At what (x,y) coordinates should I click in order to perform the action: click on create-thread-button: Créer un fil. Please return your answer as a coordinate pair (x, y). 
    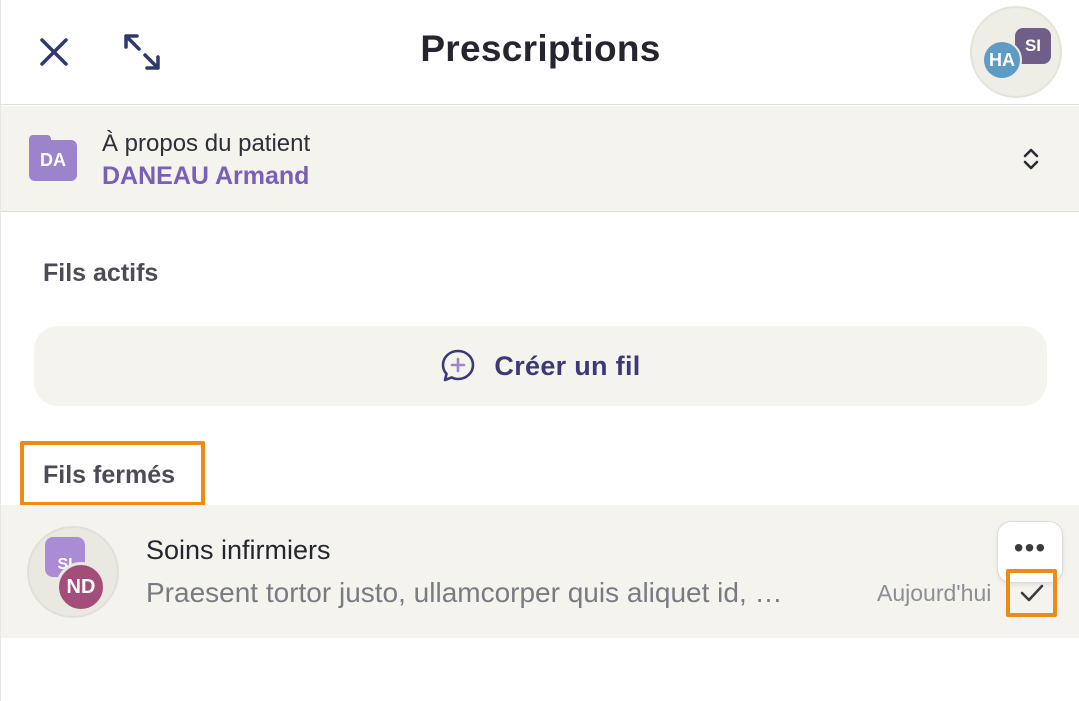
    Looking at the image, I should click on (540, 366).